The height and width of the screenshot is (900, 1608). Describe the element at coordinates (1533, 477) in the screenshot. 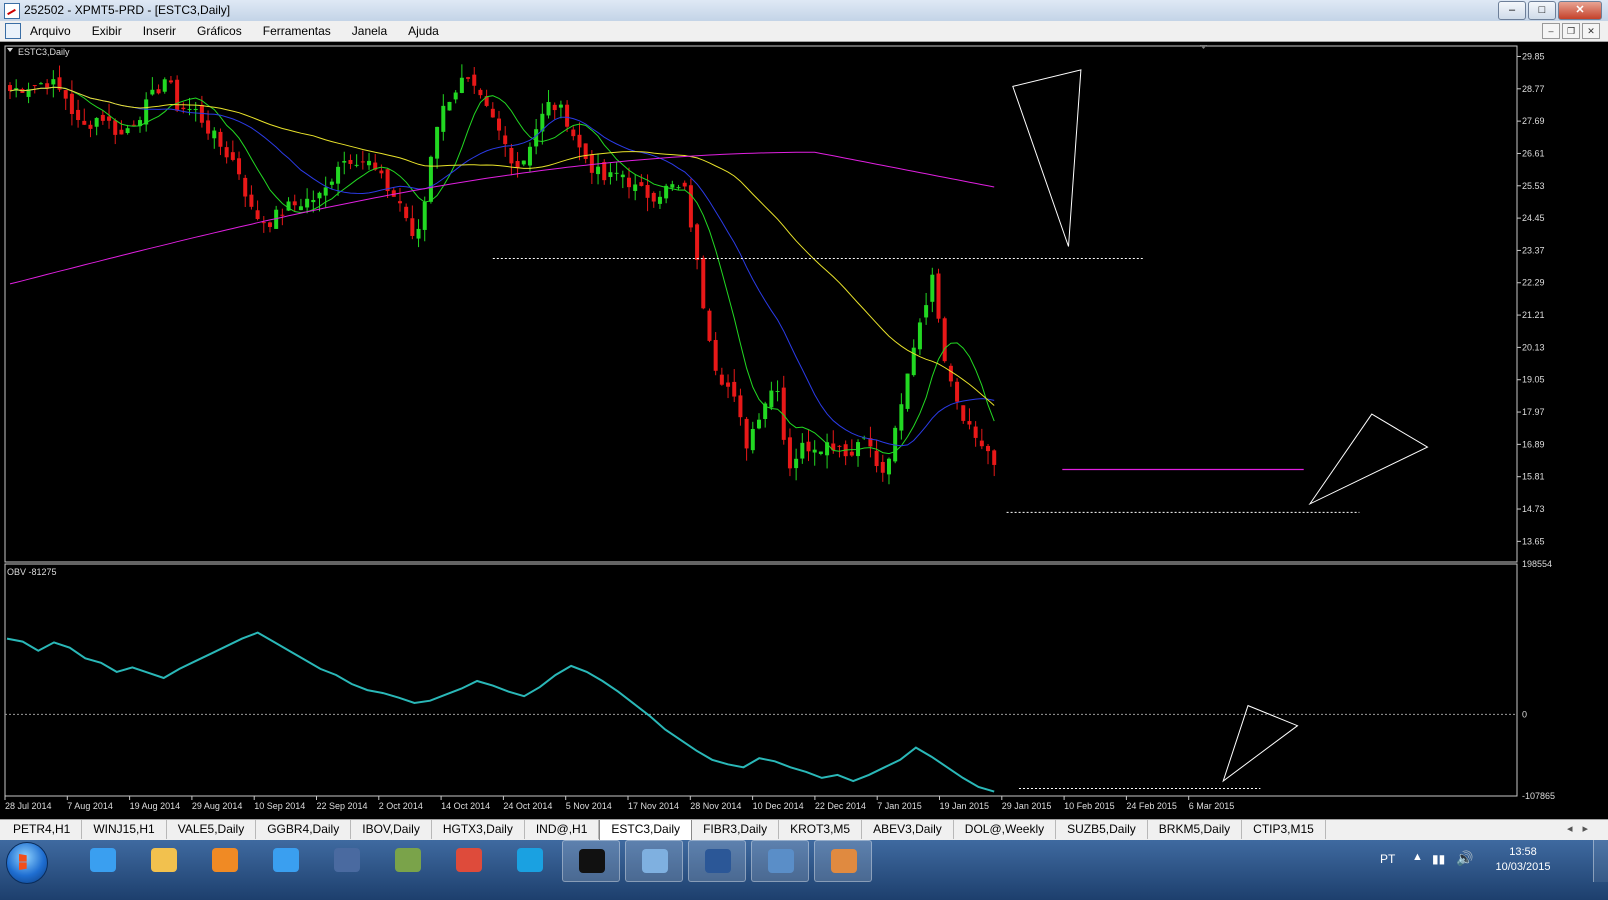

I see `price-axis-tick-label: 15.81` at that location.